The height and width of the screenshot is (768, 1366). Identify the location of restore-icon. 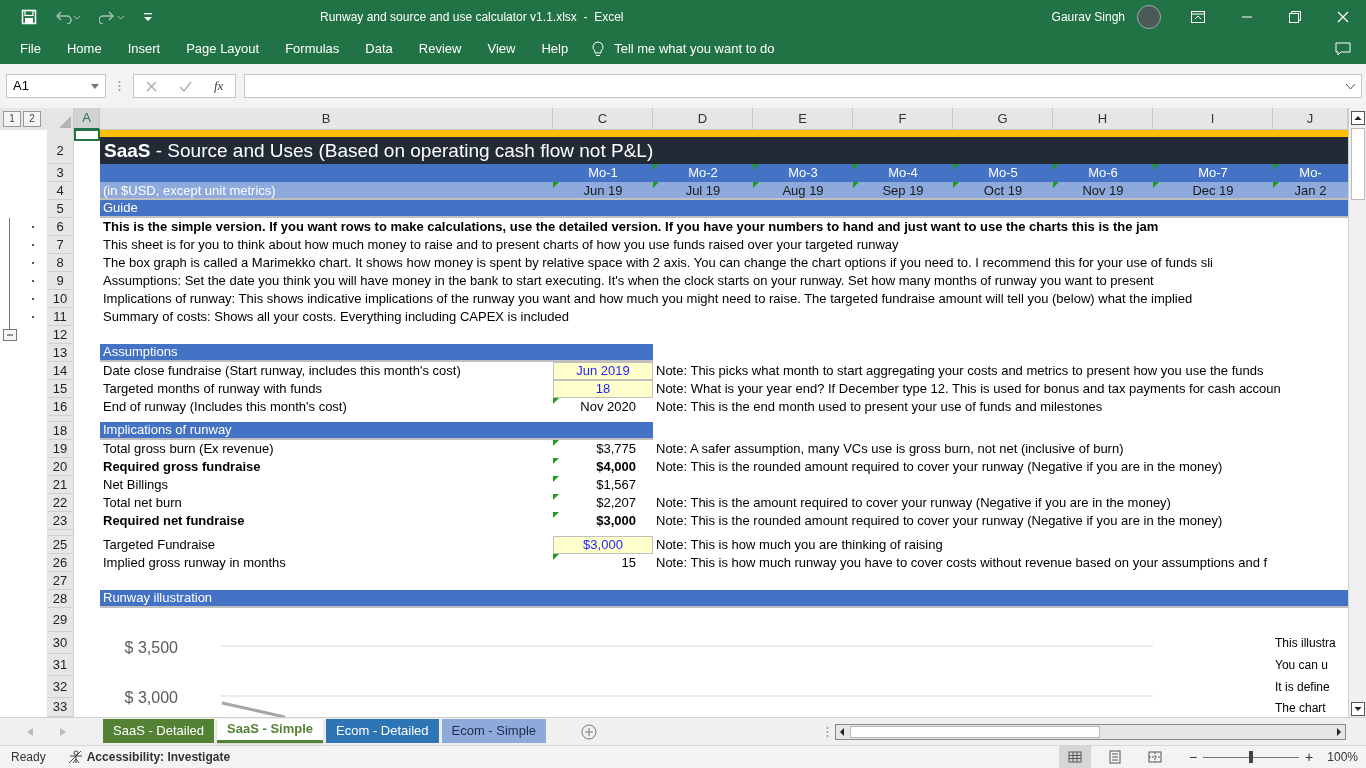
(1295, 16).